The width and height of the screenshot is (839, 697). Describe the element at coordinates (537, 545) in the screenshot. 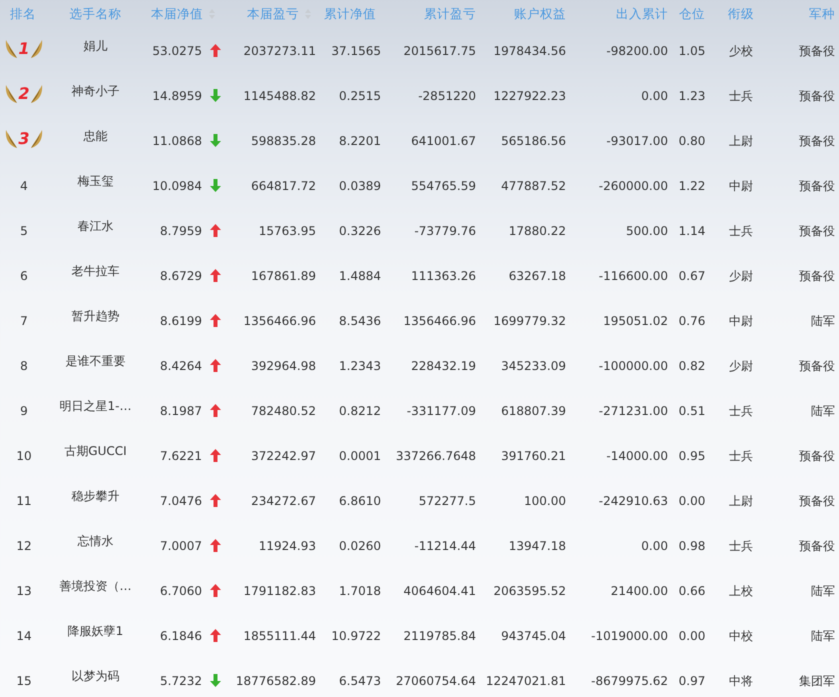

I see `account-equity: 13947.18` at that location.